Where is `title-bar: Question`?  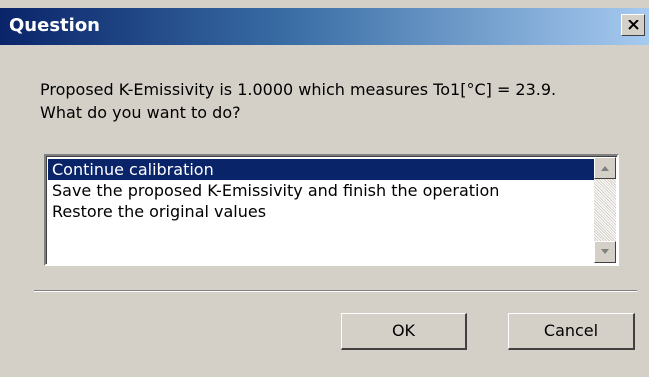 title-bar: Question is located at coordinates (324, 26).